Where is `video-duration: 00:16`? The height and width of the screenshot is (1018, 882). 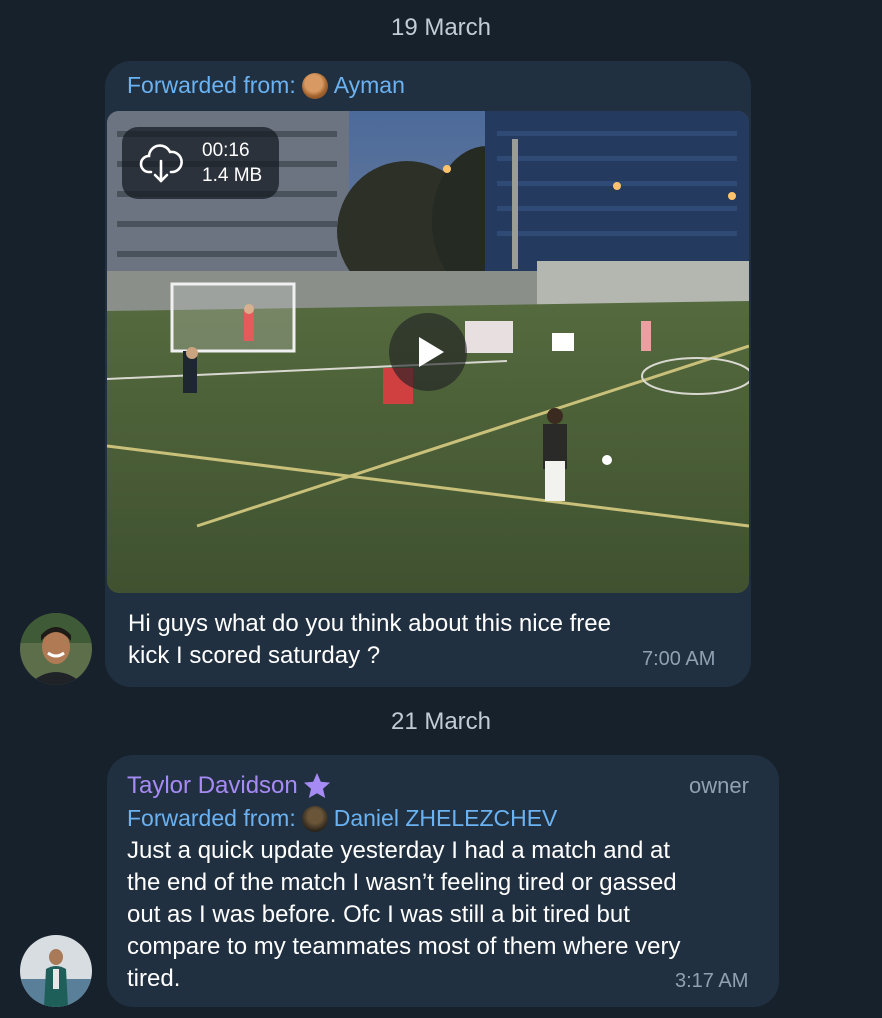
video-duration: 00:16 is located at coordinates (226, 150).